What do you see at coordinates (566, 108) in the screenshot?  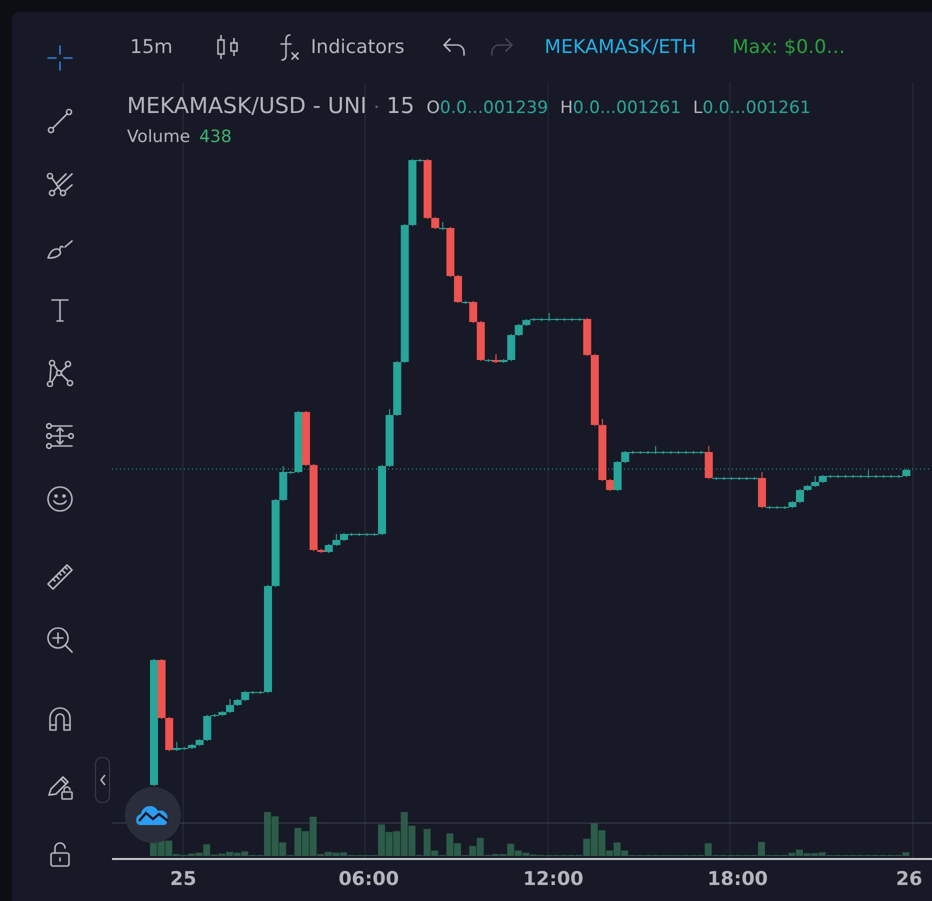 I see `ohlc-label: H` at bounding box center [566, 108].